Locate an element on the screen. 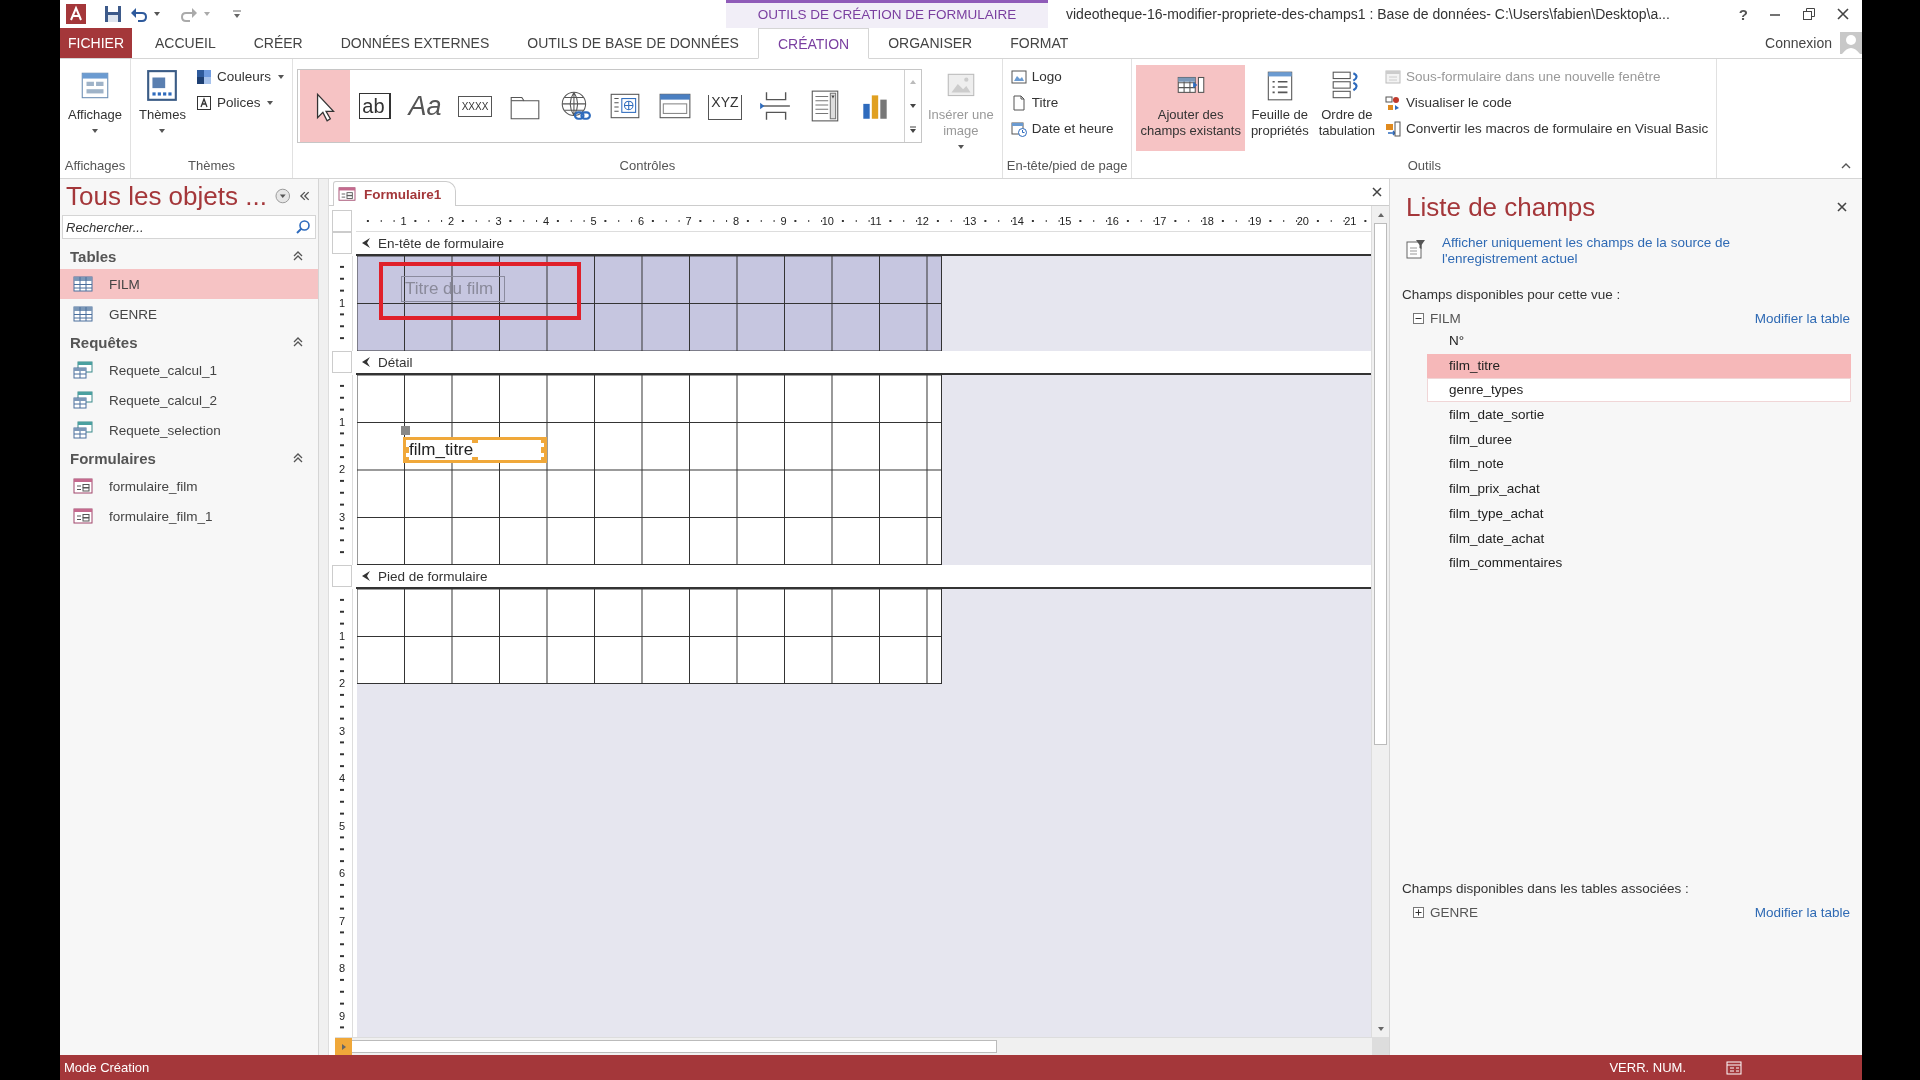 This screenshot has height=1080, width=1920. ribbon-tab: ACCUEIL is located at coordinates (185, 43).